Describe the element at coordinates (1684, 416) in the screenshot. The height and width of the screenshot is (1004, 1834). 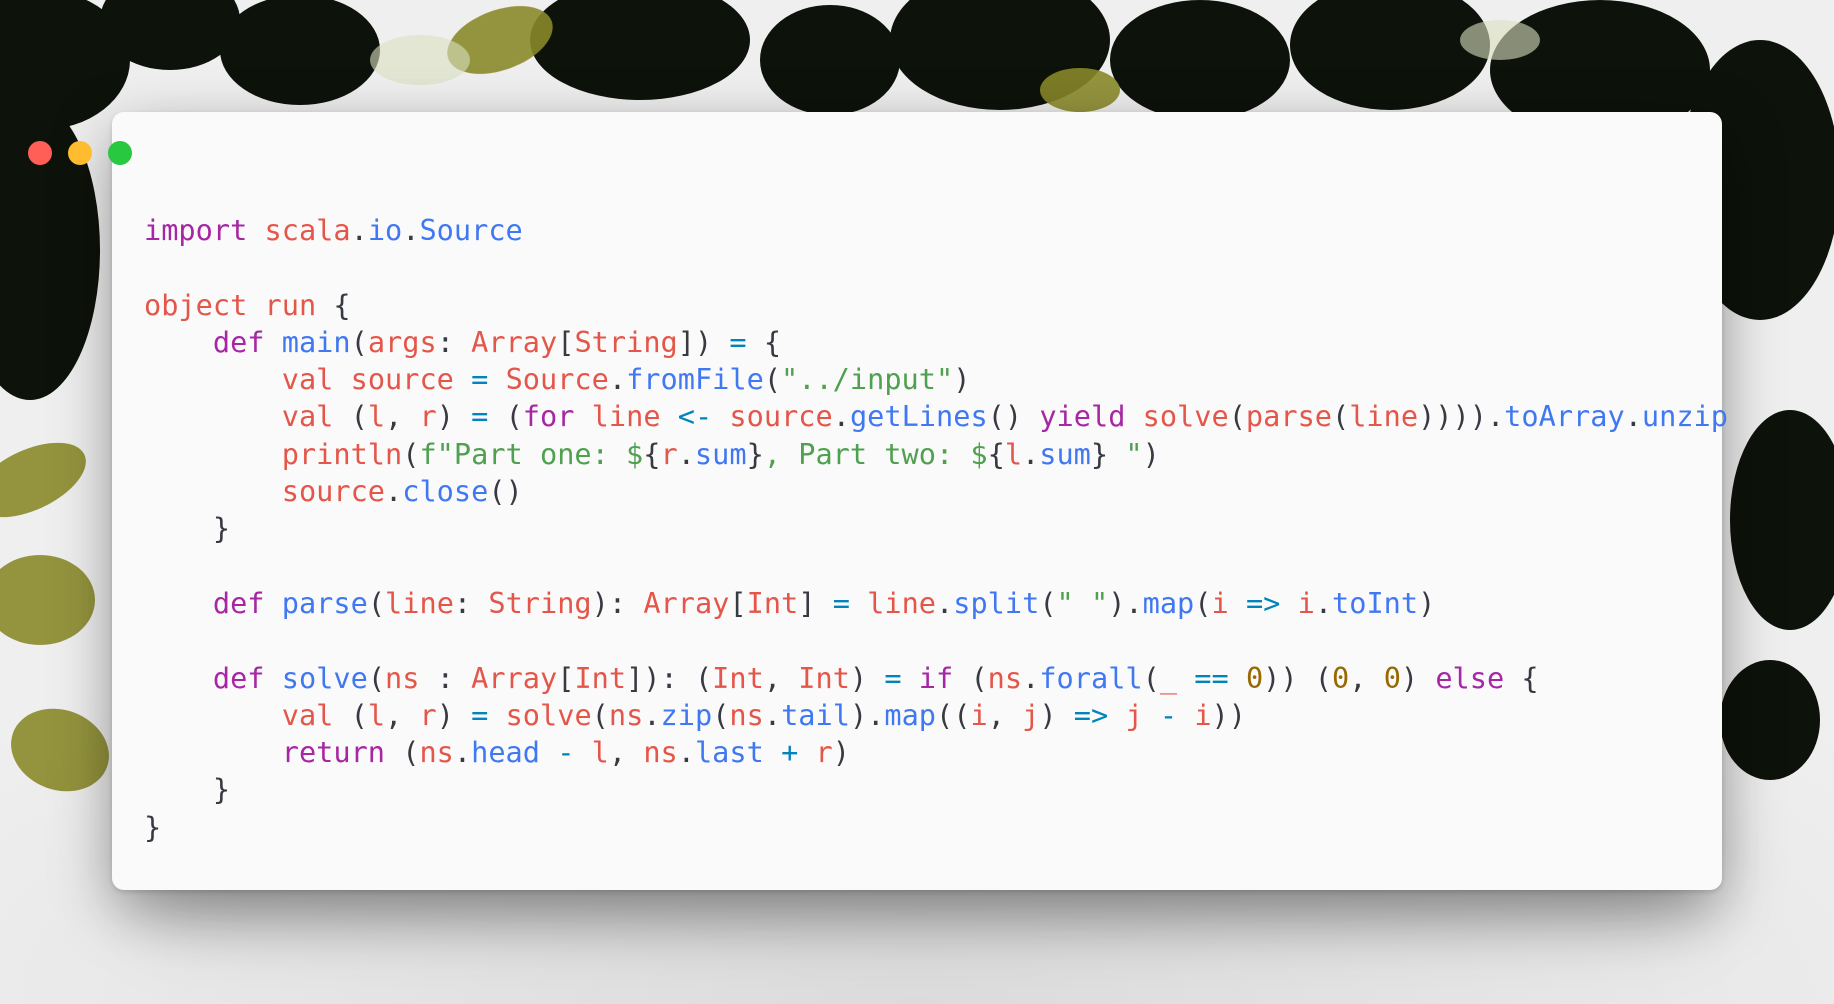
I see `code-token: unzip` at that location.